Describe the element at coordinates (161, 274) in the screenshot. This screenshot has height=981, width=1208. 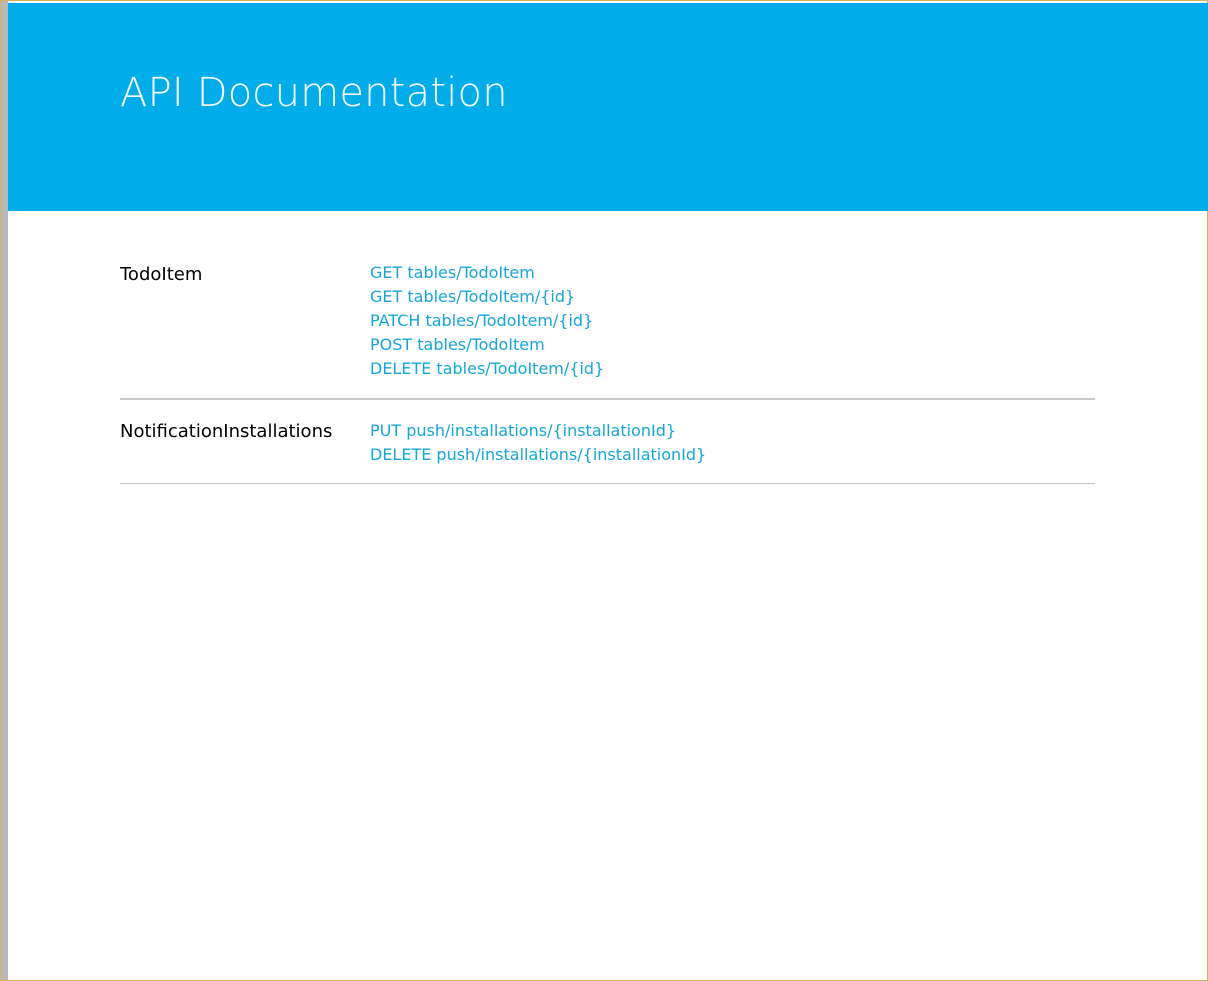
I see `api-group-name: TodoItem` at that location.